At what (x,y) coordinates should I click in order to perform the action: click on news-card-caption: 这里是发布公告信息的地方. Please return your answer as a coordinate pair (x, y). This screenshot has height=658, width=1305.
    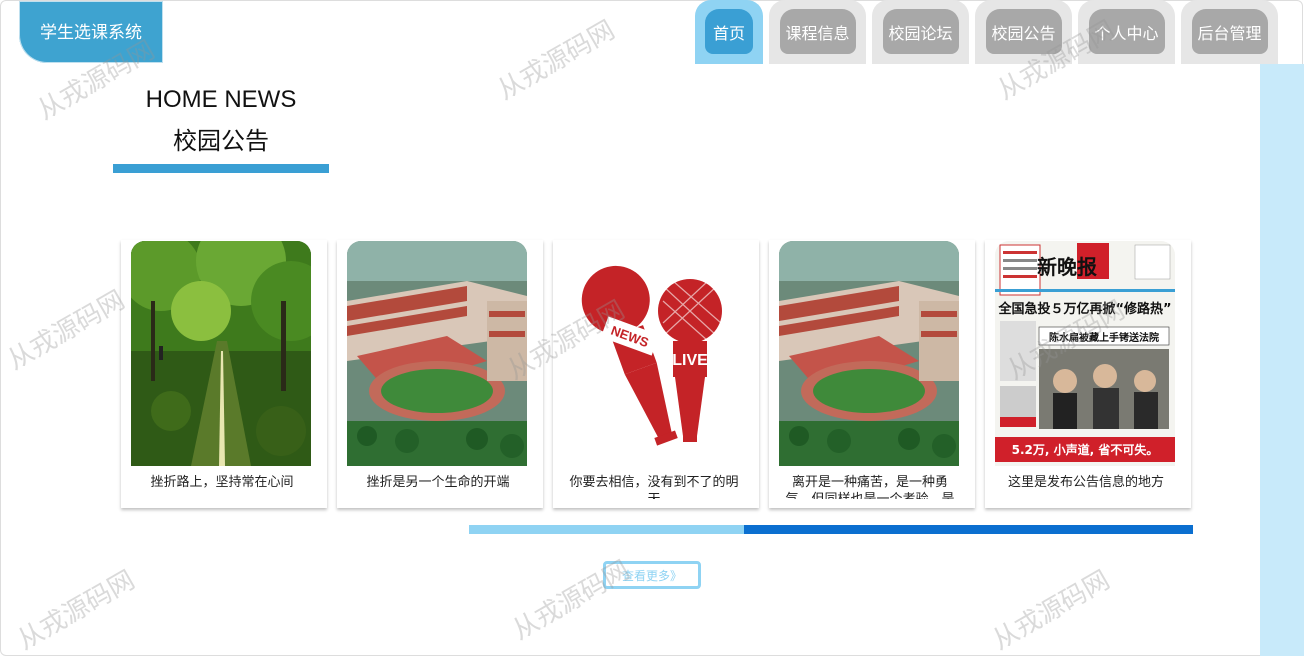
    Looking at the image, I should click on (1085, 482).